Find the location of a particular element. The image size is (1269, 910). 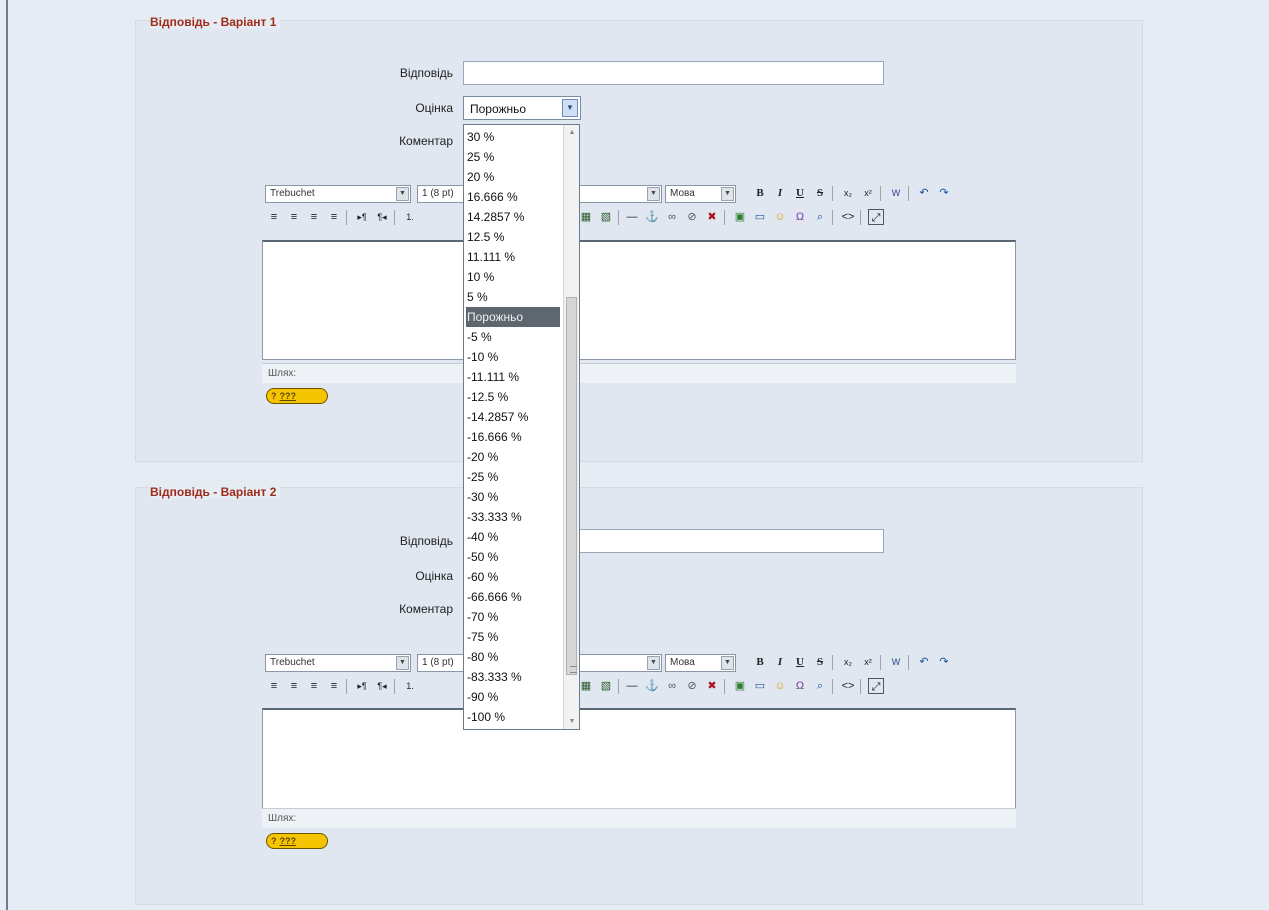

grade-option: 25 % is located at coordinates (480, 157).